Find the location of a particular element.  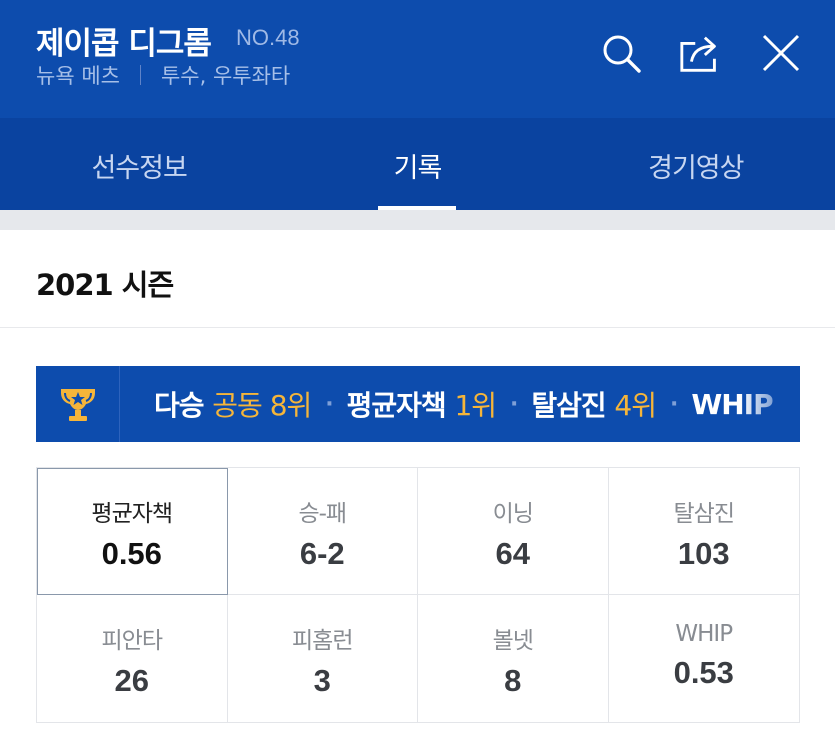

section-divider is located at coordinates (417, 220).